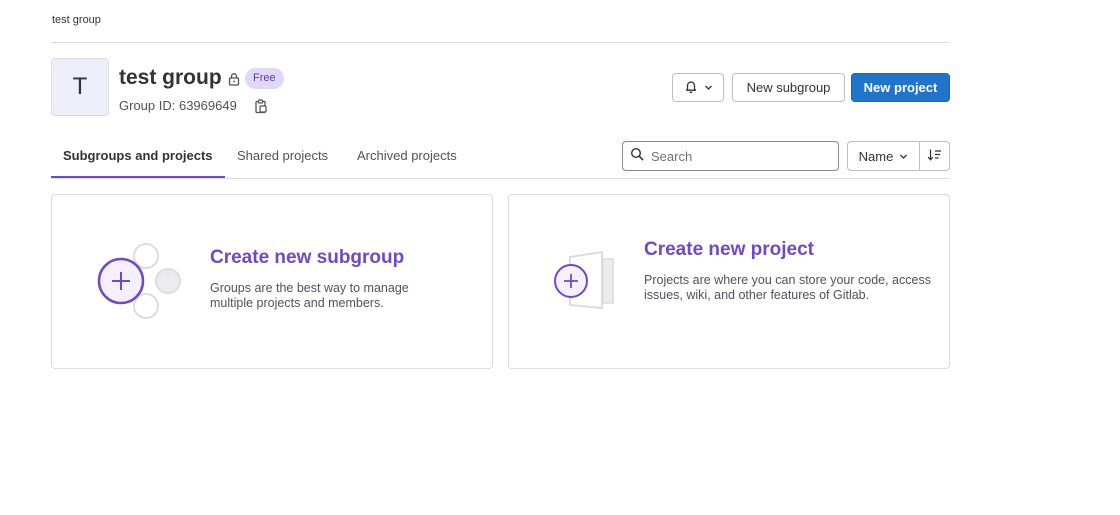  Describe the element at coordinates (691, 87) in the screenshot. I see `bell-icon` at that location.